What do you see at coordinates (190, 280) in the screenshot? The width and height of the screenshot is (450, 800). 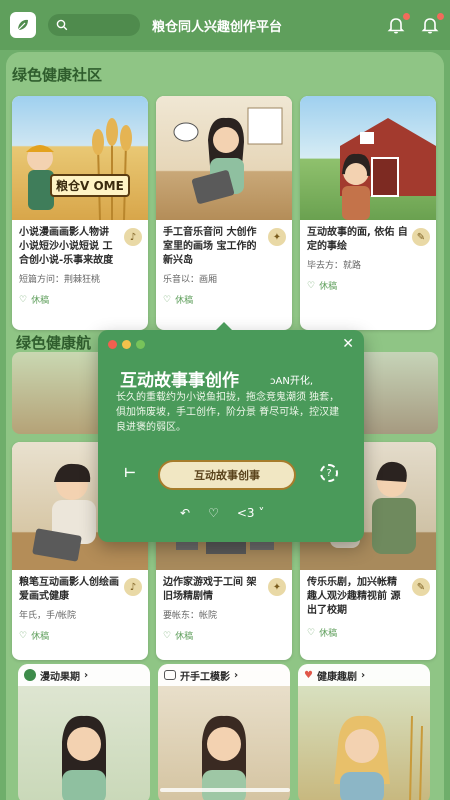 I see `card-meta: 乐音以：画厢` at bounding box center [190, 280].